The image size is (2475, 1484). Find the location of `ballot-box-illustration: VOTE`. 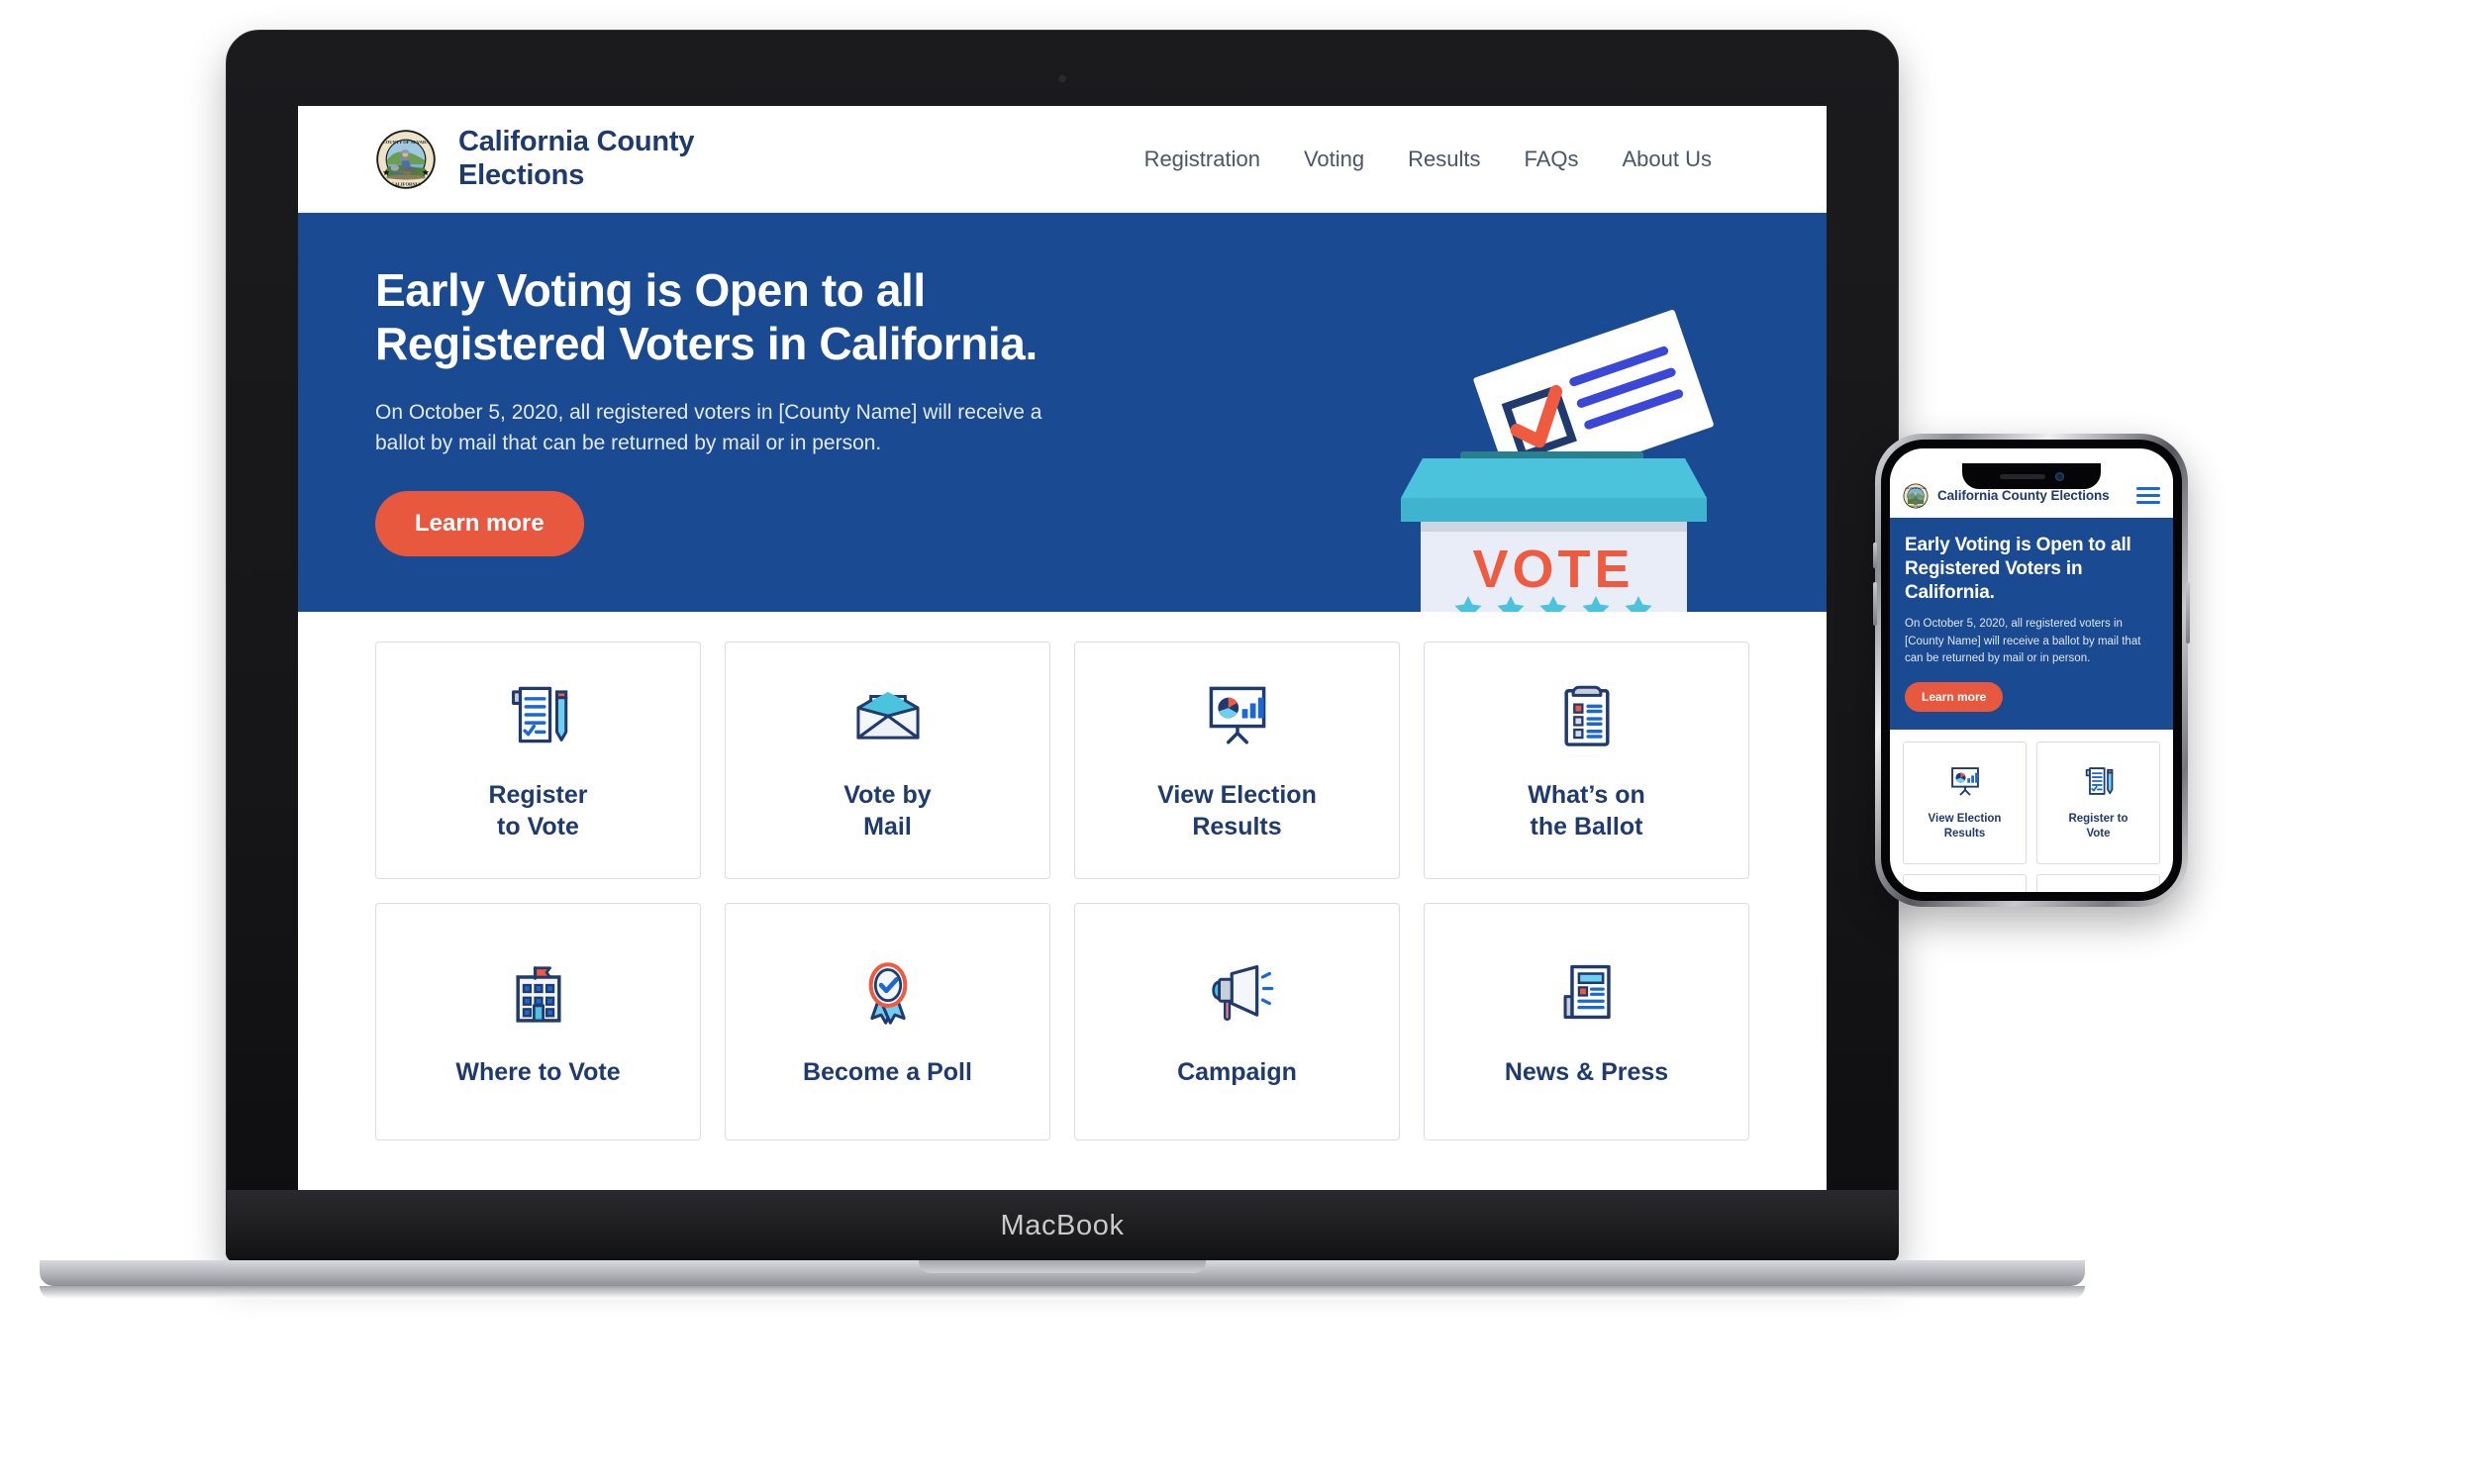

ballot-box-illustration: VOTE is located at coordinates (1557, 460).